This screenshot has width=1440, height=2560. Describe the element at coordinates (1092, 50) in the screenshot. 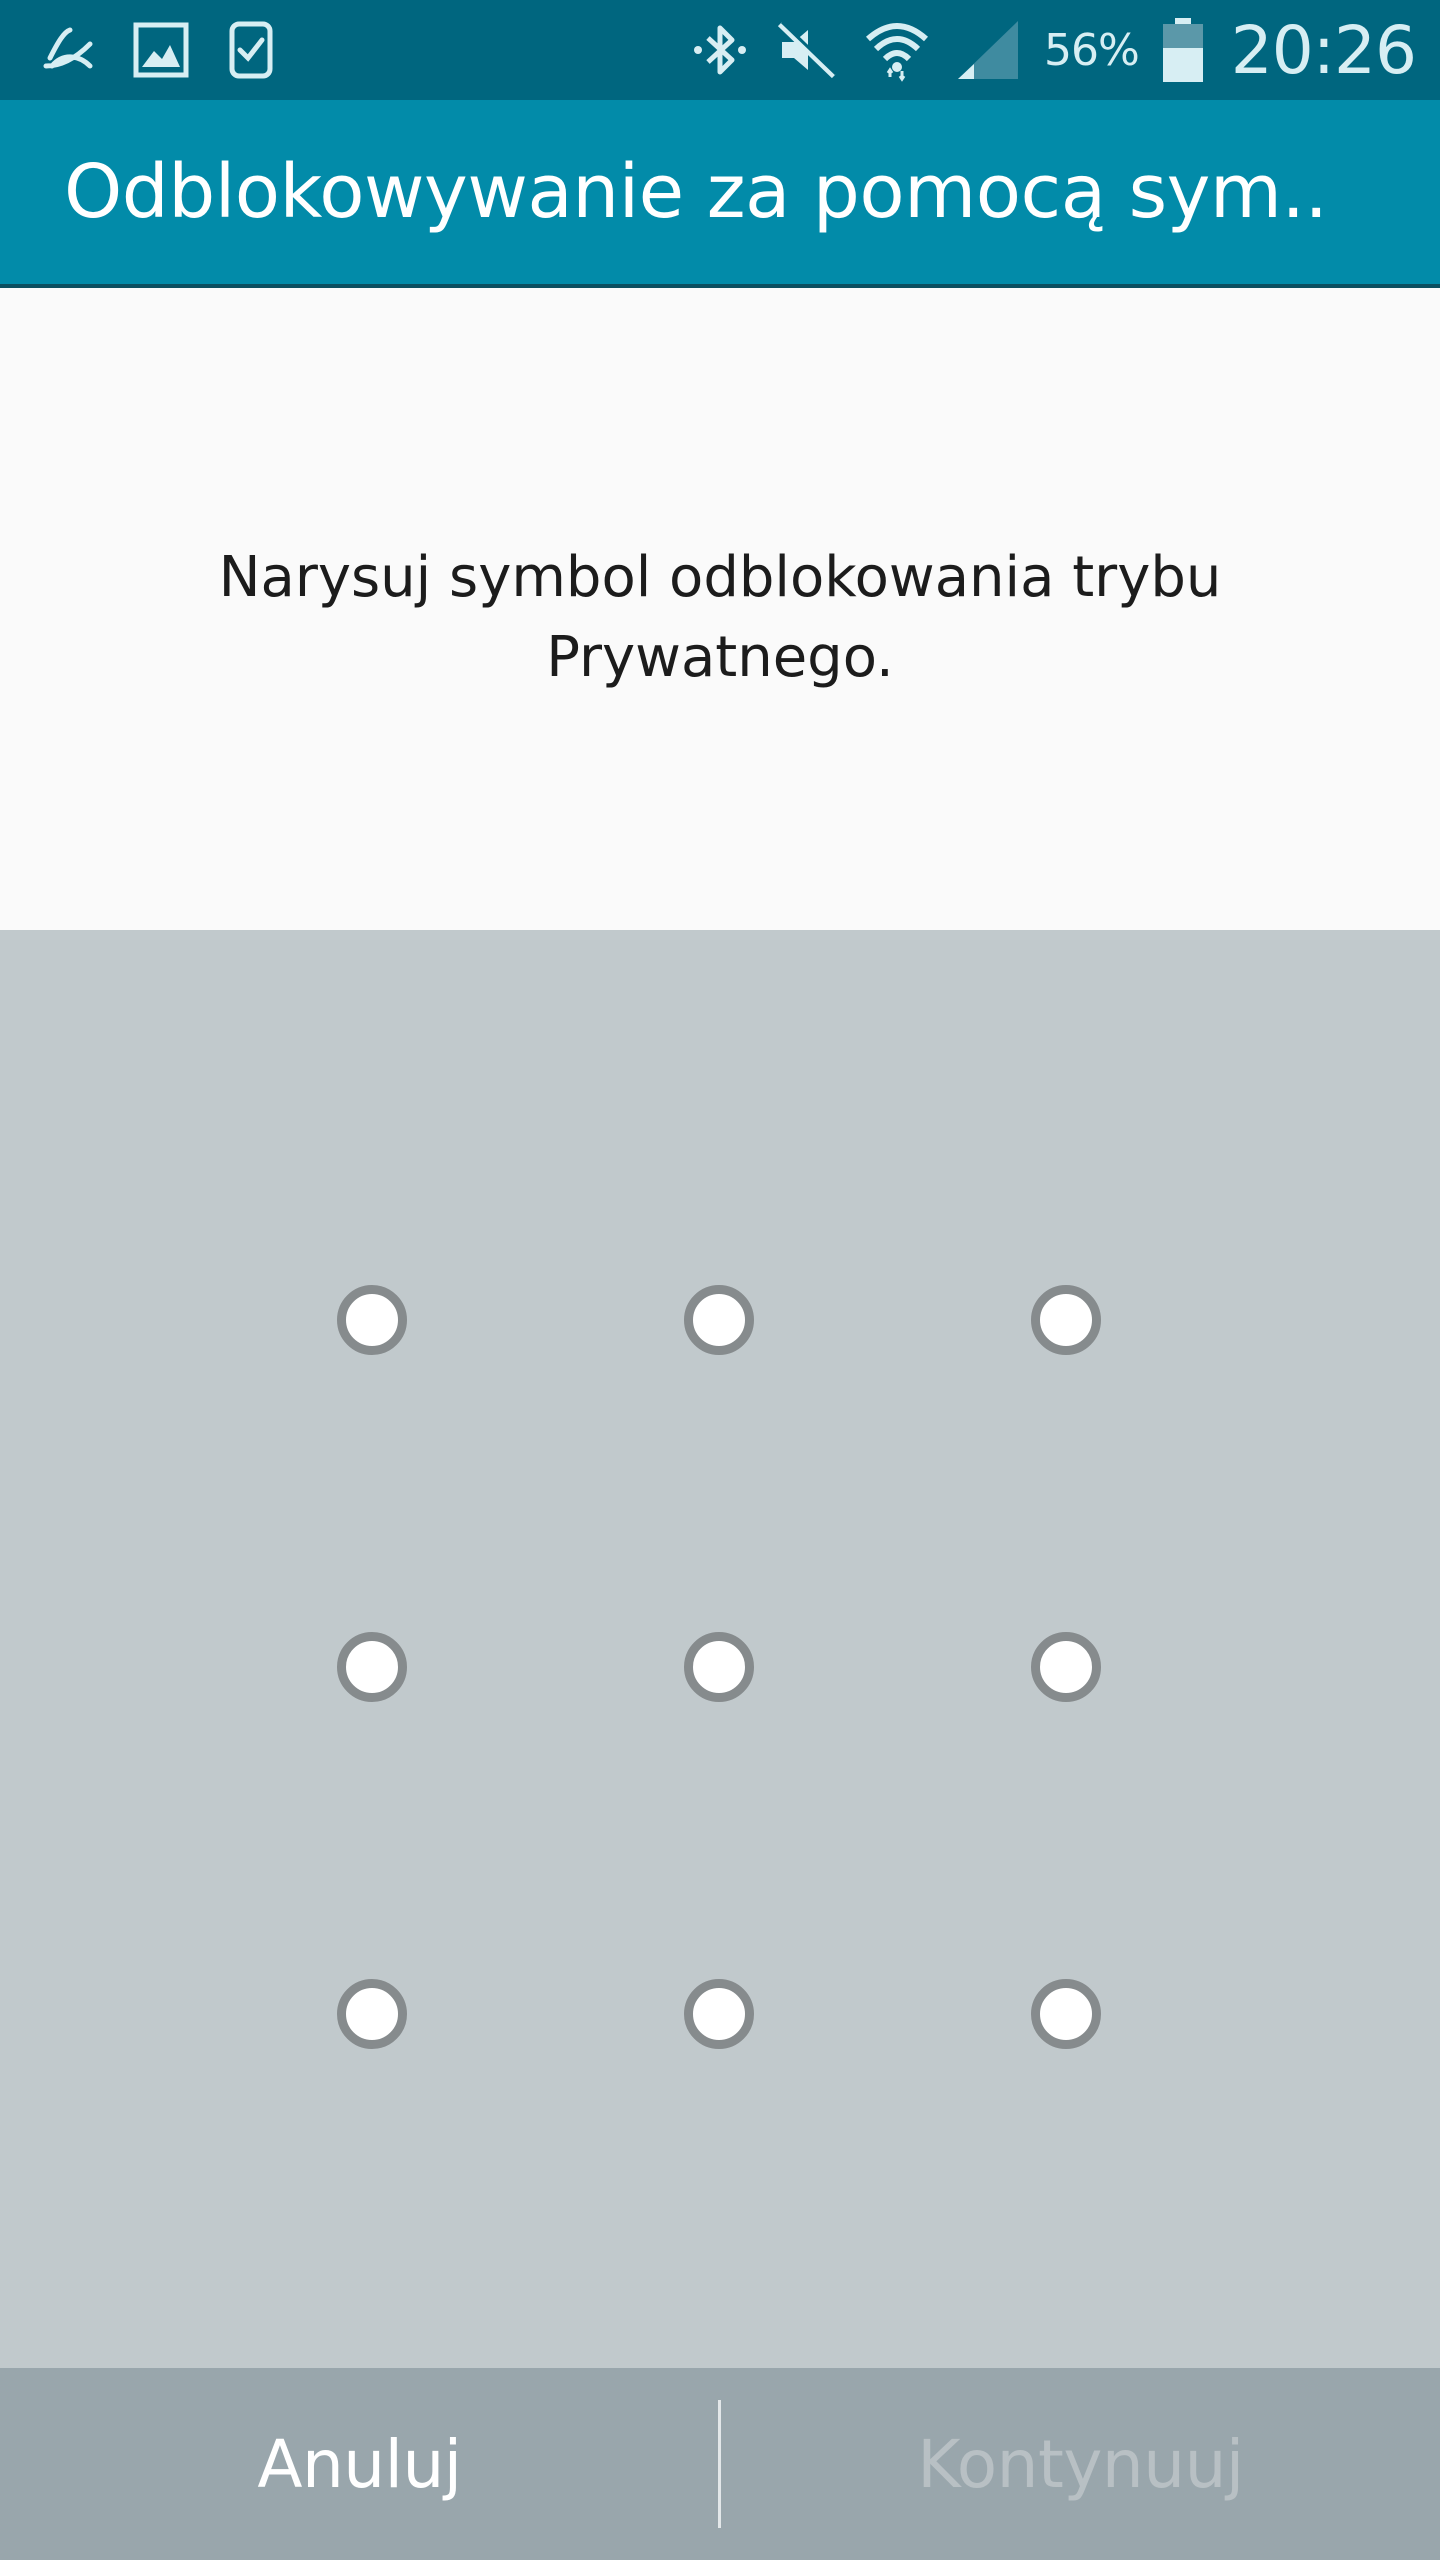

I see `battery-percent: 56%` at that location.